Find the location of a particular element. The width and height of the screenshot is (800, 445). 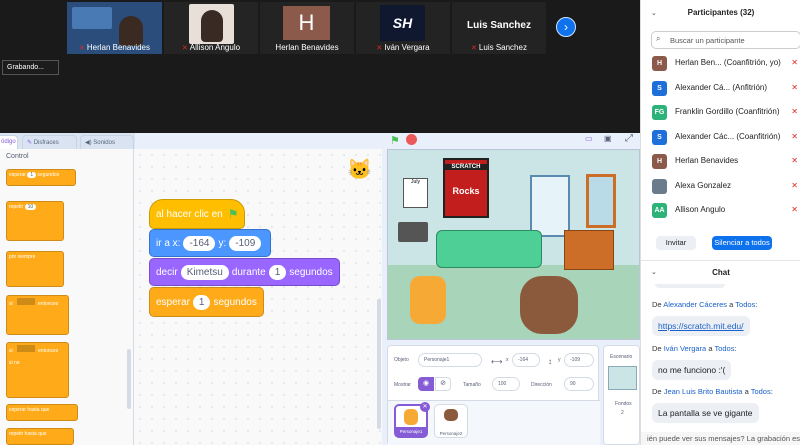

participant-row: Alexa Gonzalez ✕ is located at coordinates (720, 187).